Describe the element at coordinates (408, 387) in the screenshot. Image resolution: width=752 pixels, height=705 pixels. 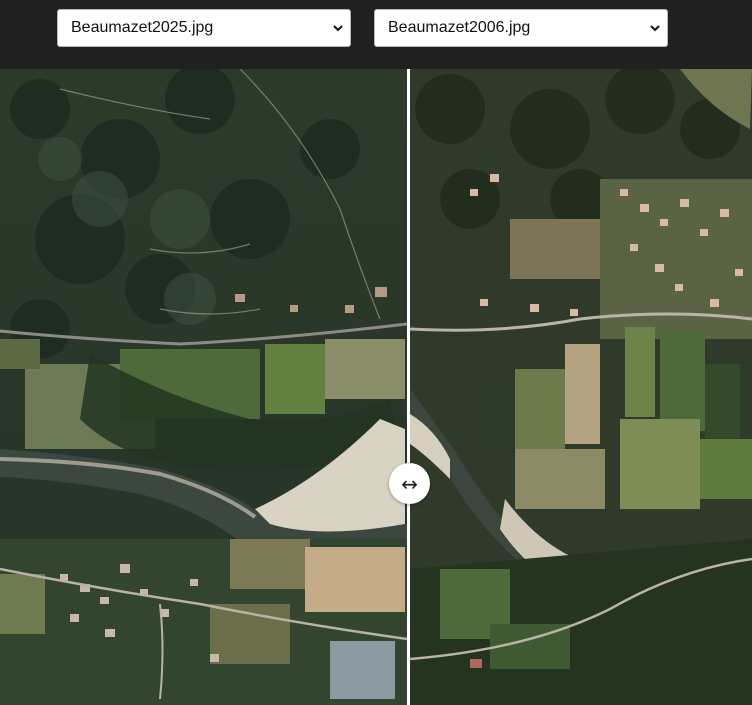
I see `split-divider` at that location.